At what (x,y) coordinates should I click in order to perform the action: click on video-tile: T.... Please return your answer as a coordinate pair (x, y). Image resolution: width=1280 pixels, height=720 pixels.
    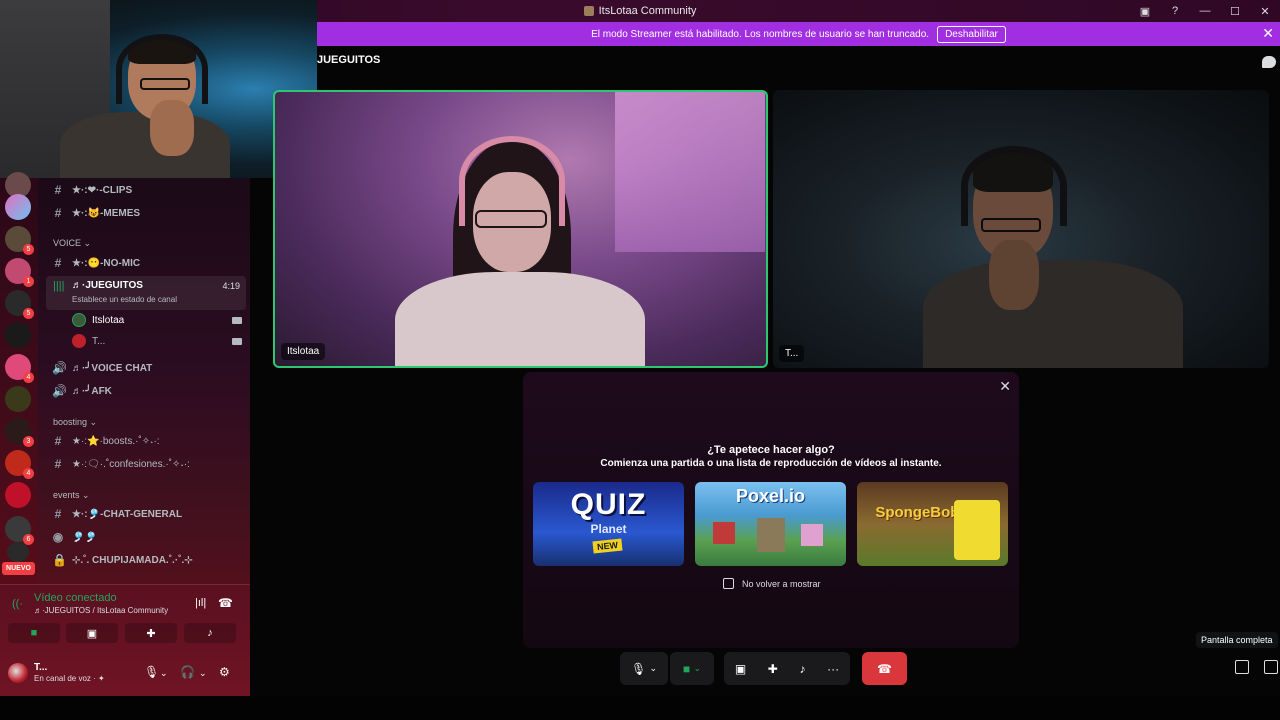
    Looking at the image, I should click on (1021, 229).